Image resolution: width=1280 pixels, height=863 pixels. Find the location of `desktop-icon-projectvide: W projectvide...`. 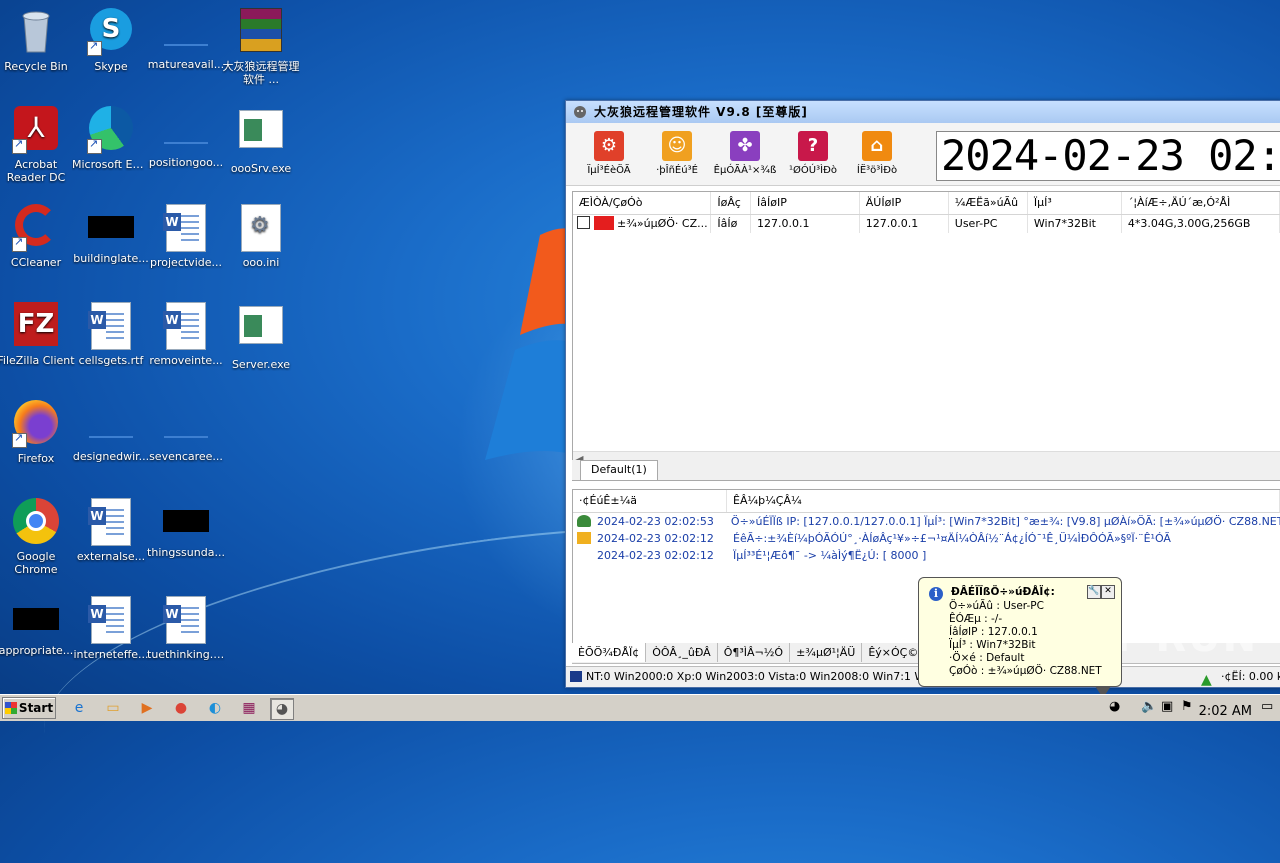

desktop-icon-projectvide: W projectvide... is located at coordinates (186, 236).